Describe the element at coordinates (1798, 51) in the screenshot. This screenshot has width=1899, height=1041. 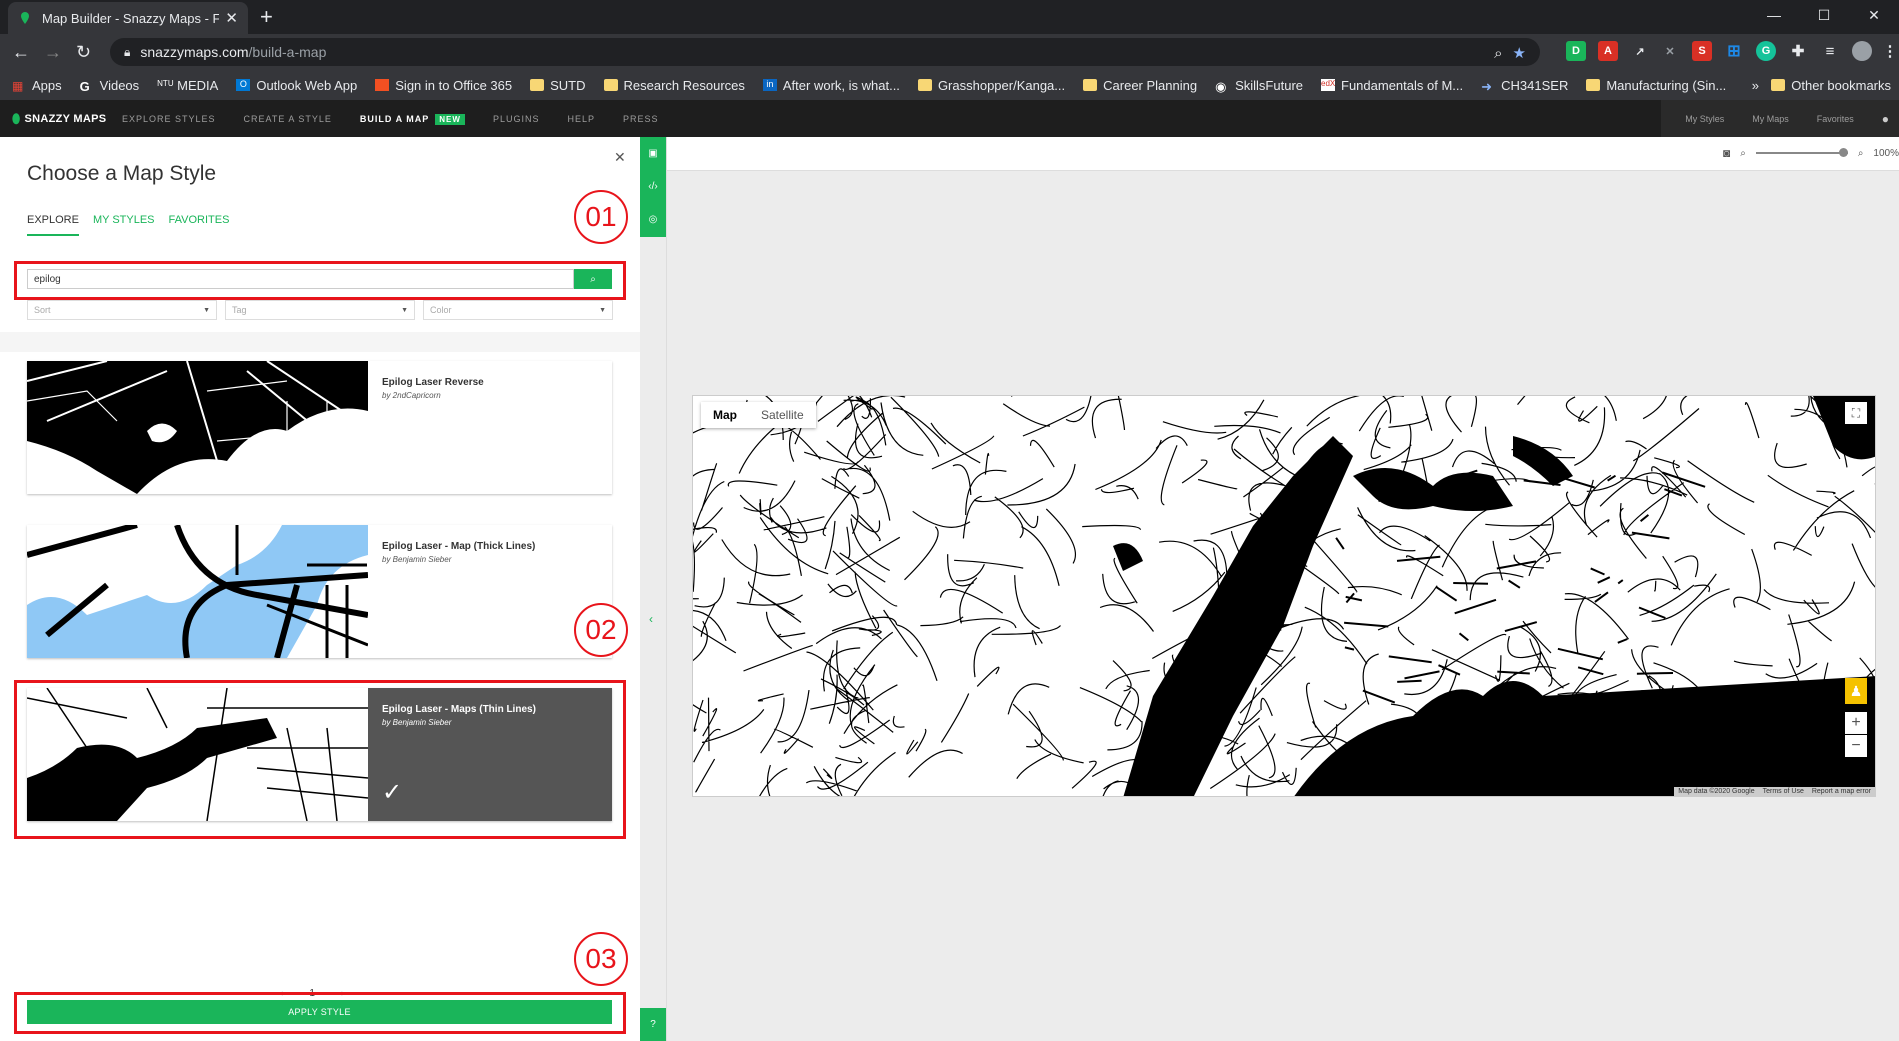
I see `extensions-puzzle-icon: ✚` at that location.